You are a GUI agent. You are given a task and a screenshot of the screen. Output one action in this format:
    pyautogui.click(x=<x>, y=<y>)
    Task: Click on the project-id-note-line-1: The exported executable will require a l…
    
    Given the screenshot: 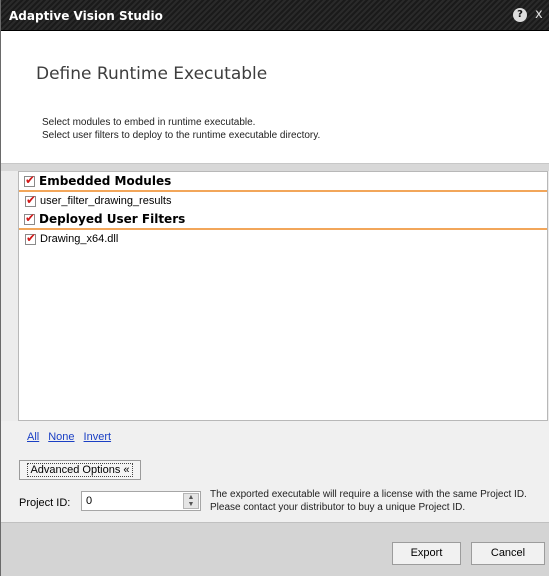 What is the action you would take?
    pyautogui.click(x=368, y=494)
    